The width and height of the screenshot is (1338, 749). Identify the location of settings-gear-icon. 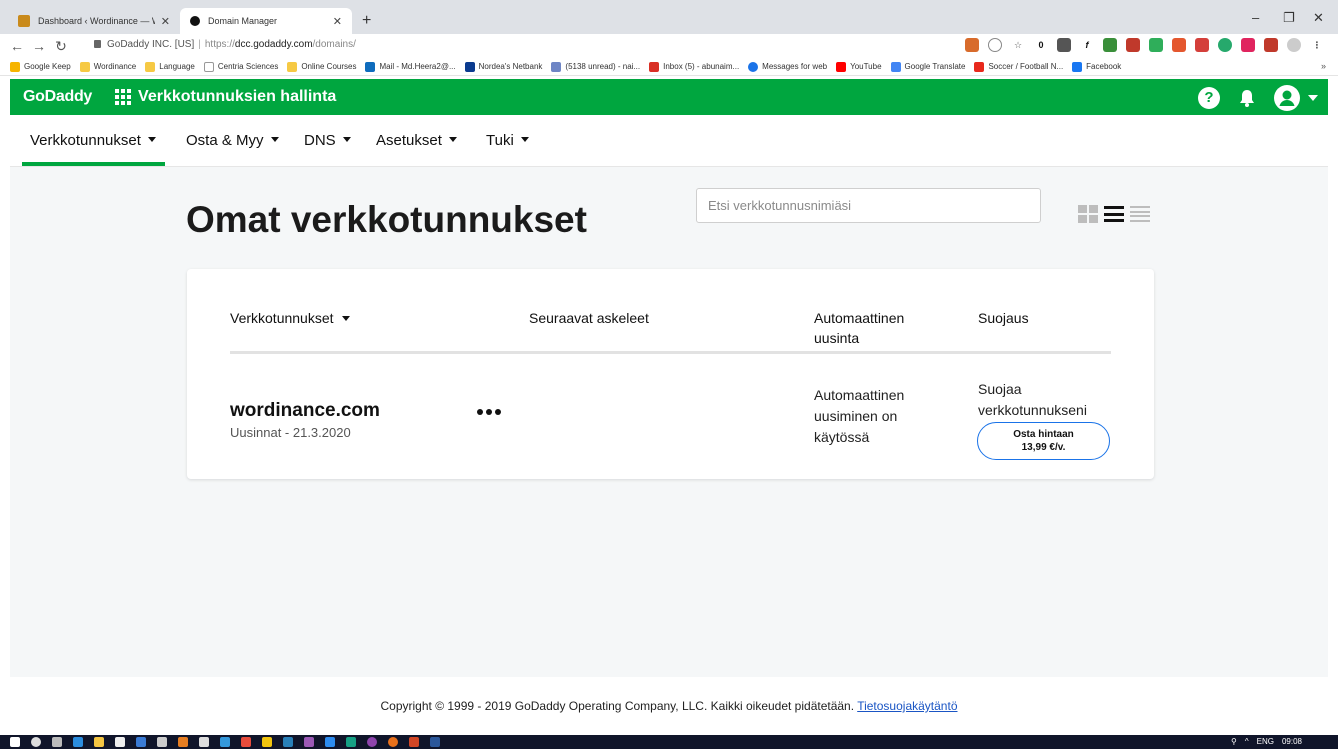
(162, 742).